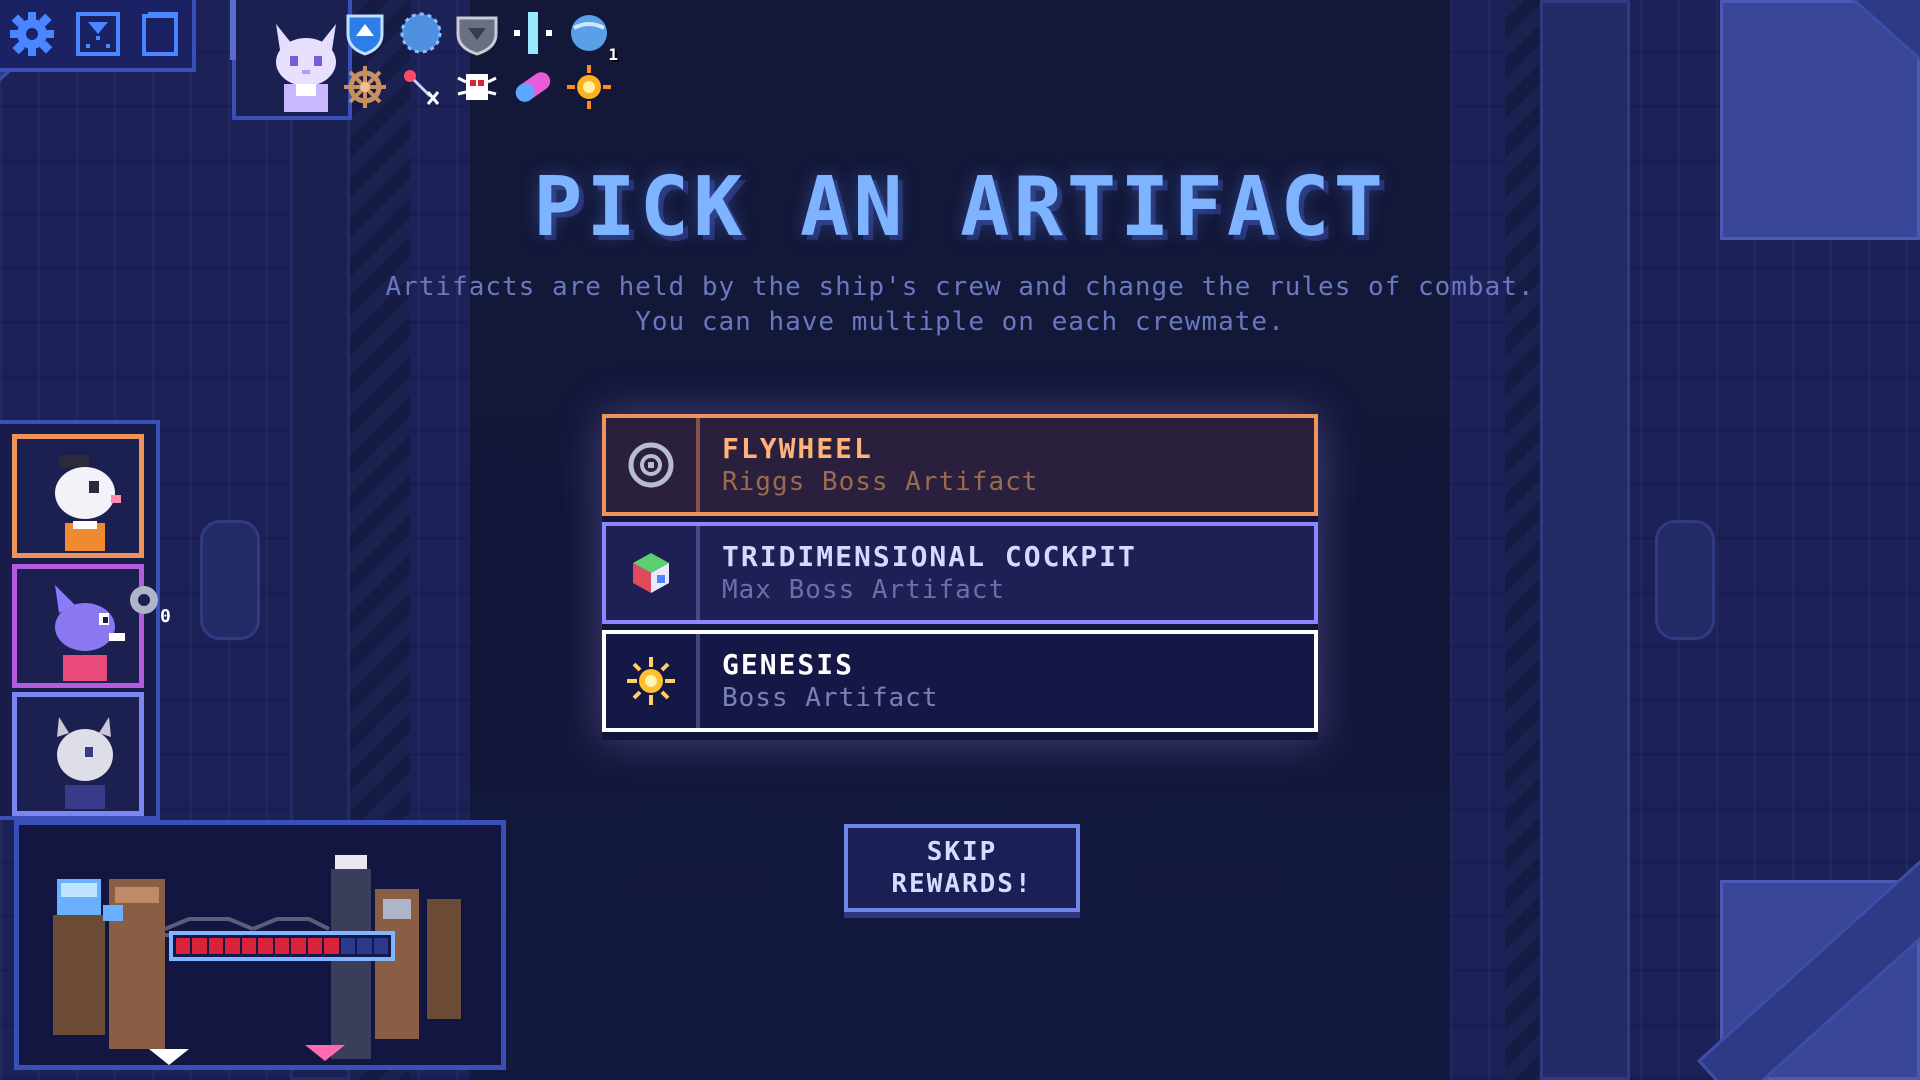 The height and width of the screenshot is (1080, 1920). I want to click on grey-shield-icon, so click(477, 33).